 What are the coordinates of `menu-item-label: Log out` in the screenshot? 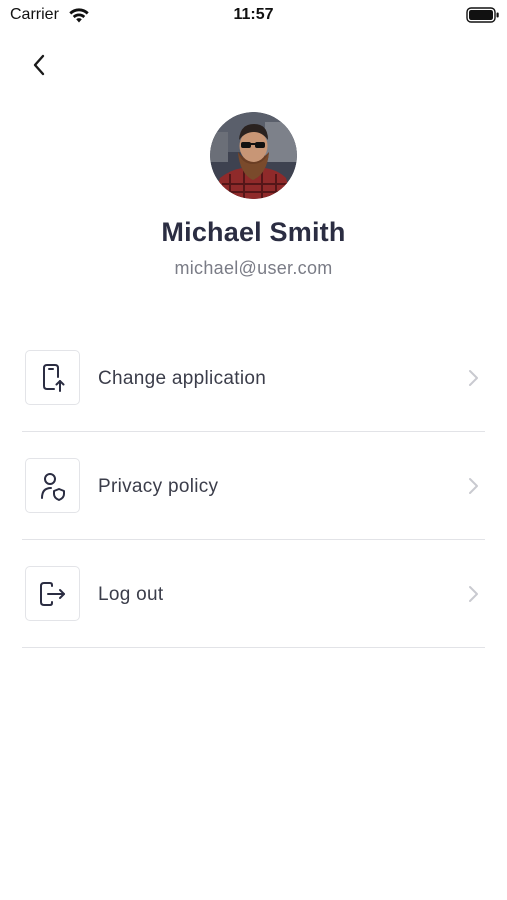 It's located at (131, 594).